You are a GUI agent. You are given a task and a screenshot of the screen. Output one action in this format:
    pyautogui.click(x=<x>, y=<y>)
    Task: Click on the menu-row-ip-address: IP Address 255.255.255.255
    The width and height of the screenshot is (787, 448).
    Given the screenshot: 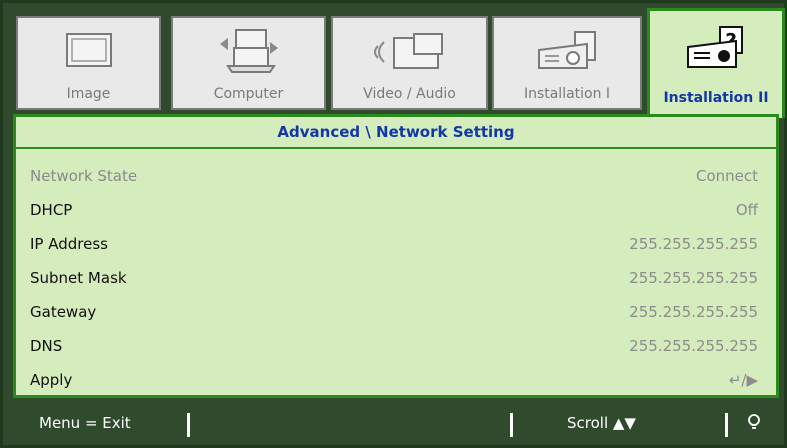 What is the action you would take?
    pyautogui.click(x=394, y=244)
    